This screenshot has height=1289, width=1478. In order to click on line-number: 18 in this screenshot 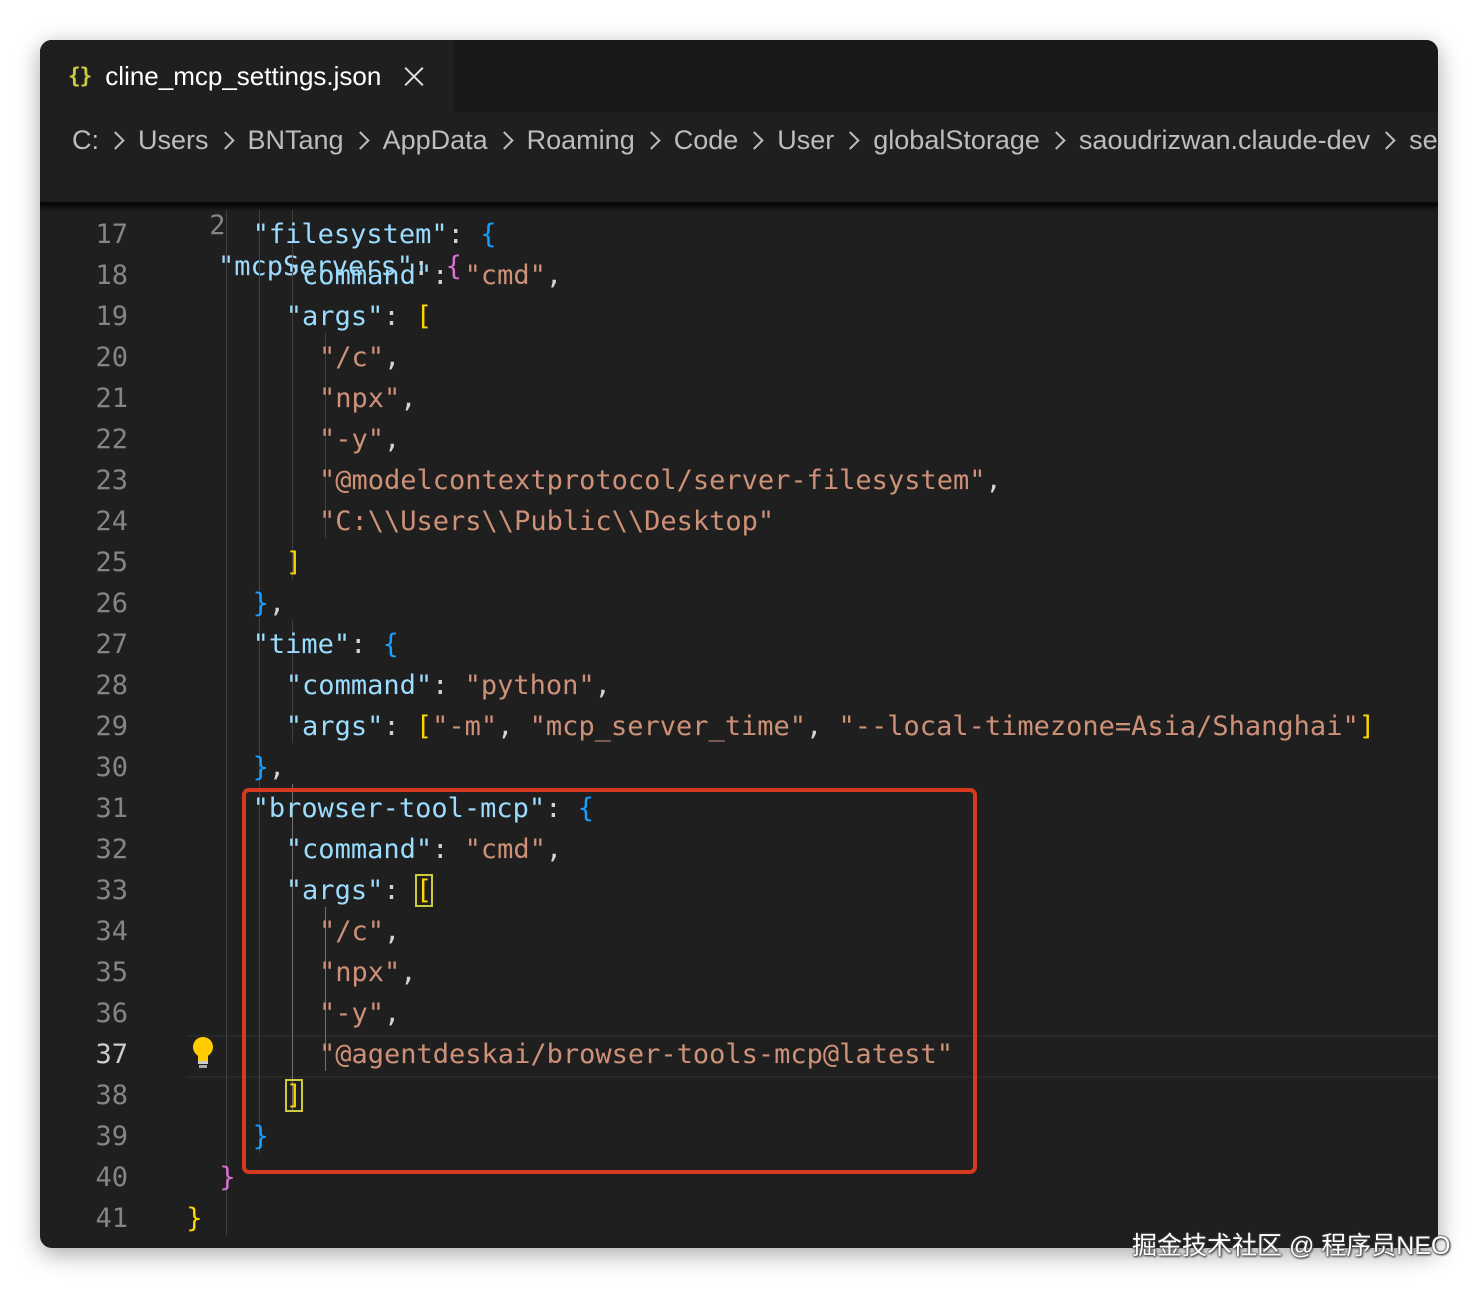, I will do `click(111, 275)`.